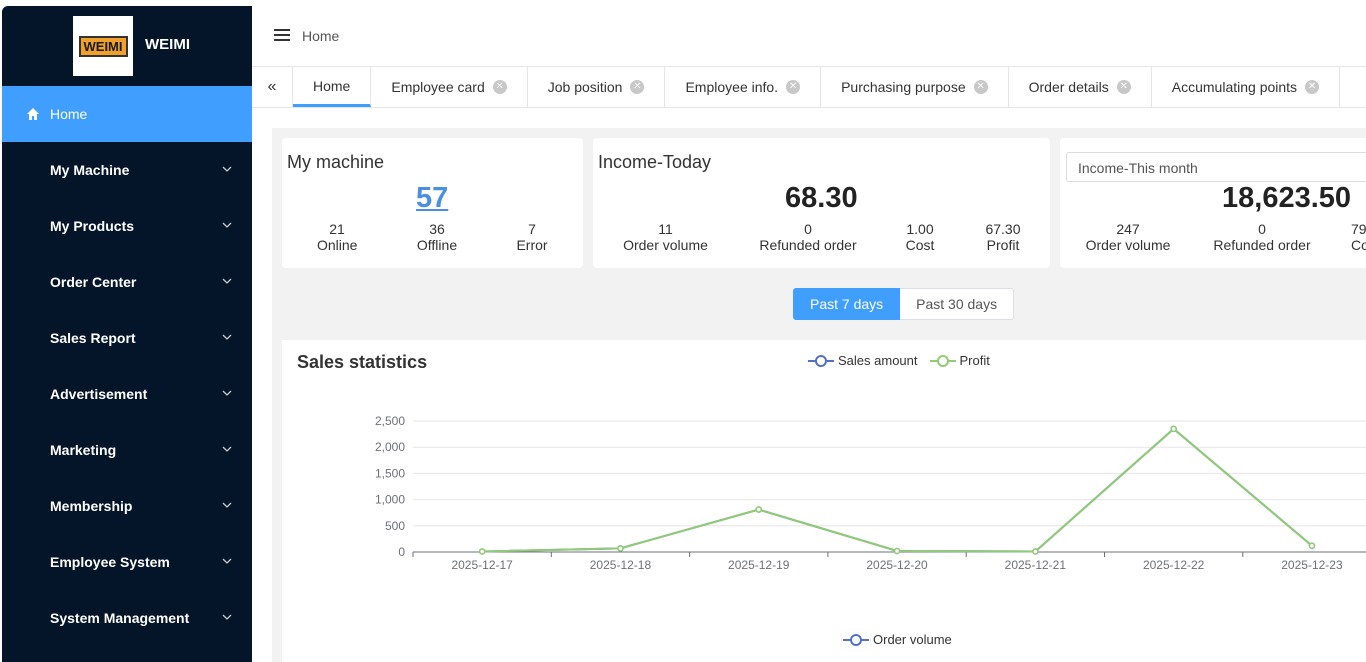 The image size is (1366, 662). I want to click on tab-accumulating-points: Accumulating points ✕, so click(1246, 87).